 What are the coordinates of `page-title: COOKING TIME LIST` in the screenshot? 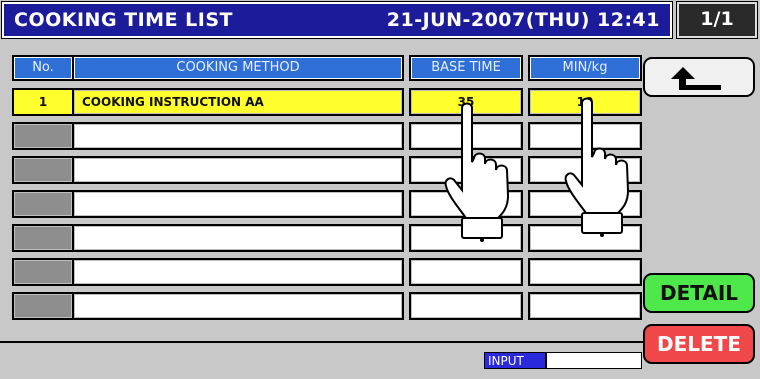 It's located at (124, 20).